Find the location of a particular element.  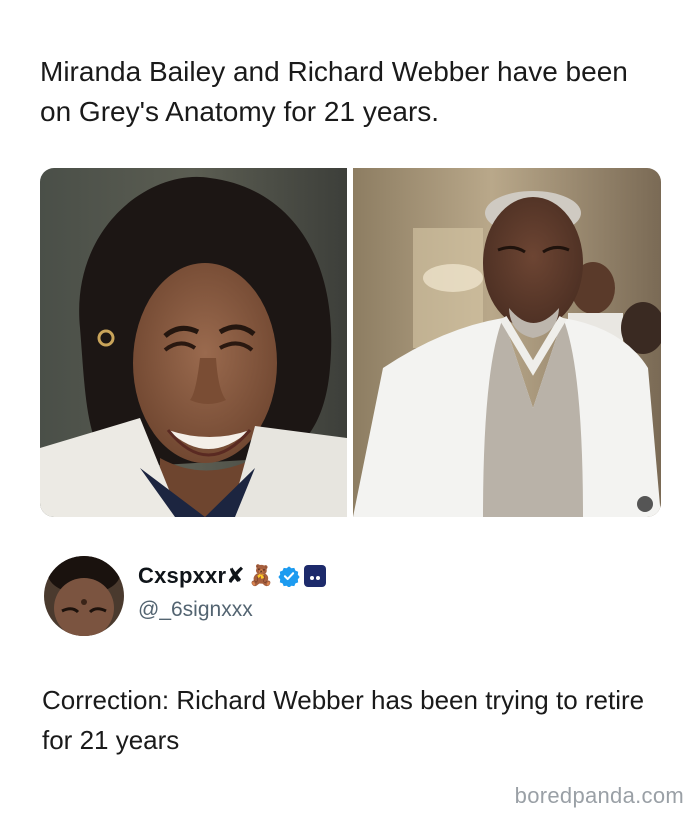

display-name: Cxspxxr✘ is located at coordinates (191, 576).